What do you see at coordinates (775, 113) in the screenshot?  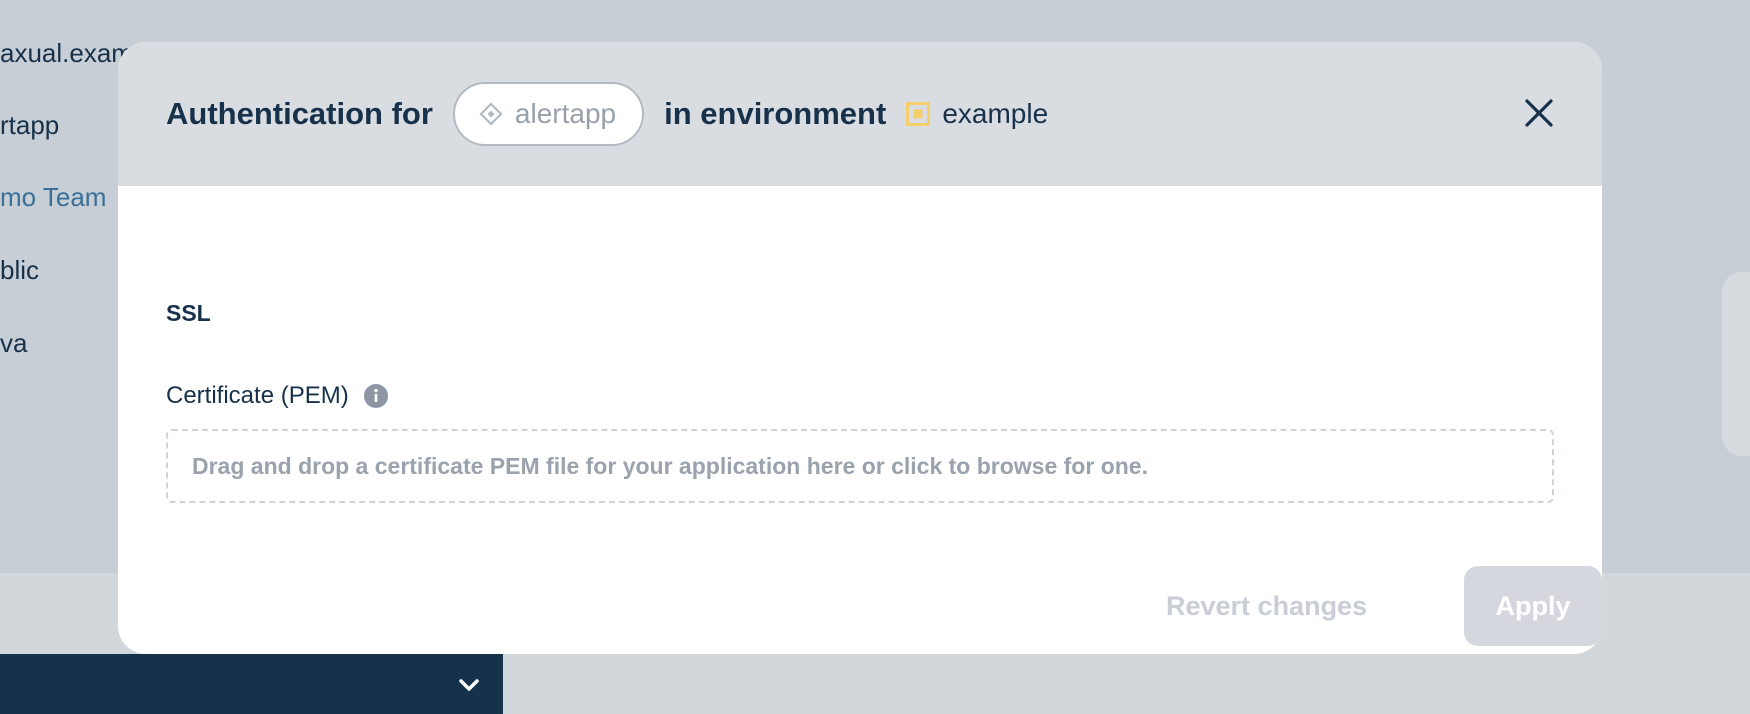 I see `modal-title-middle: in environment` at bounding box center [775, 113].